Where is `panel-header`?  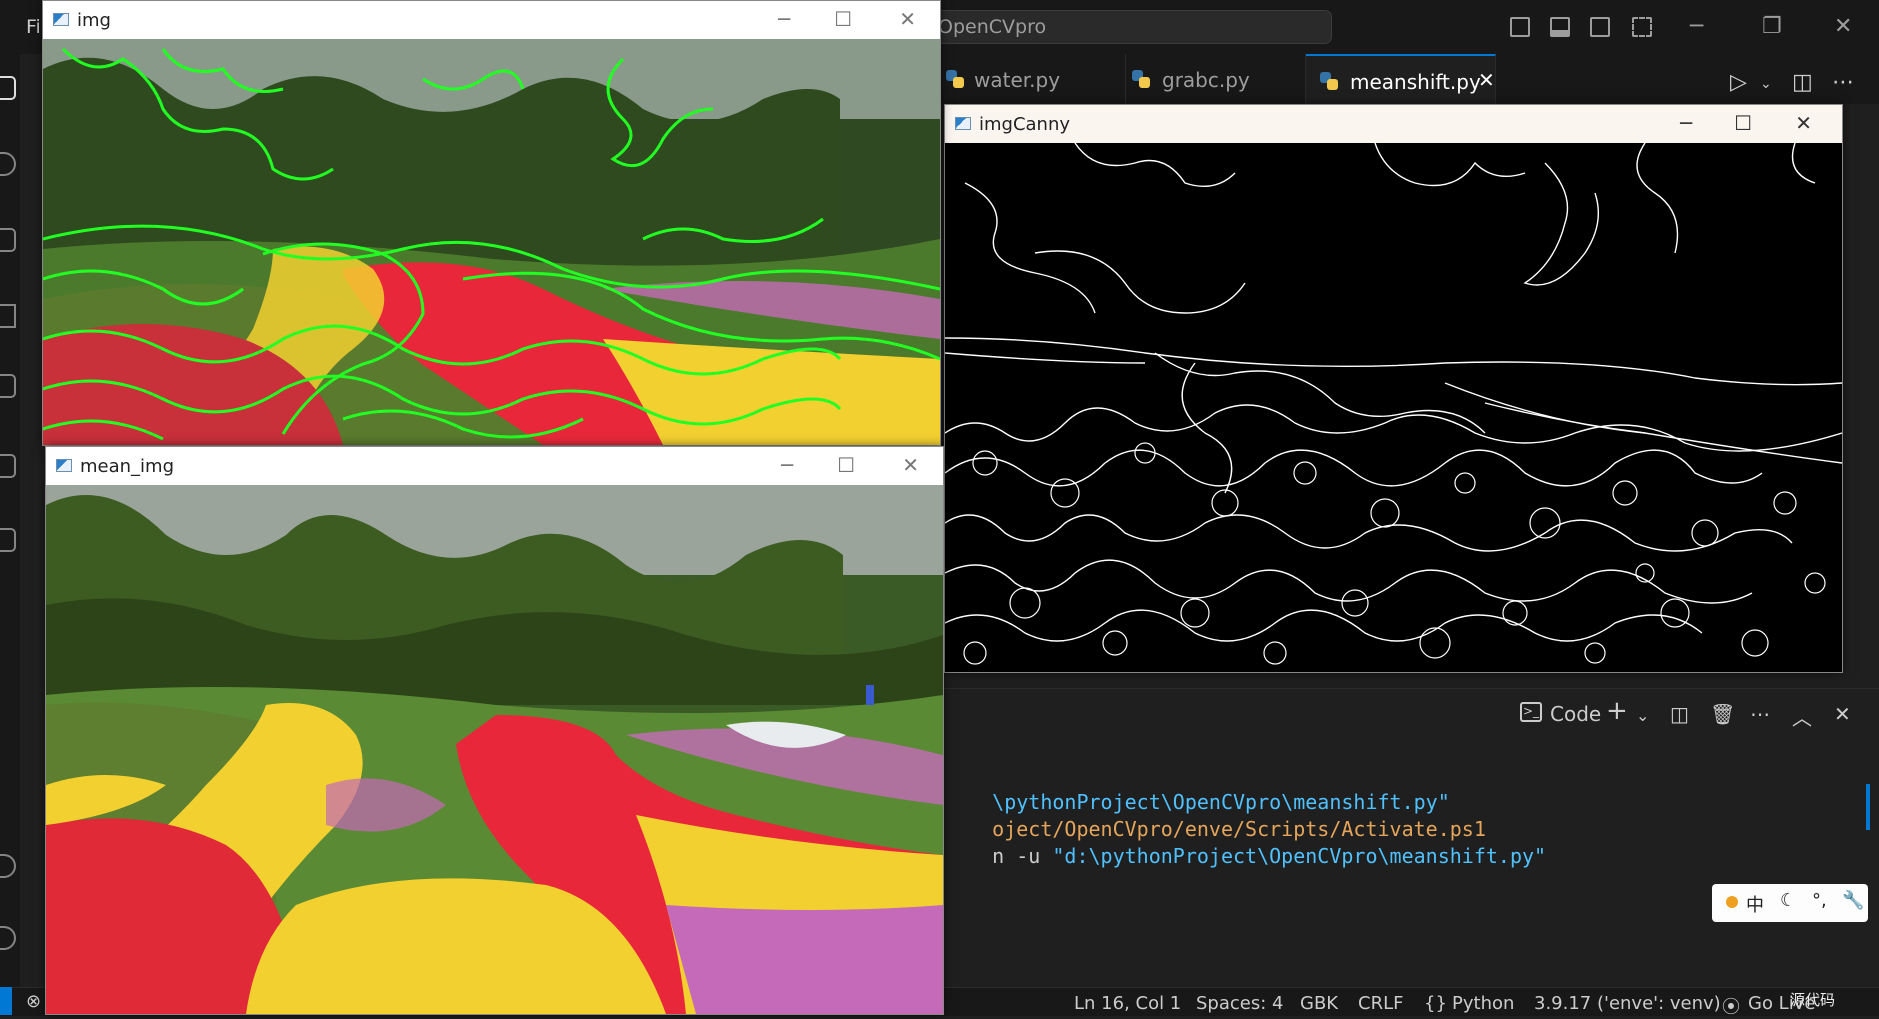 panel-header is located at coordinates (1411, 714).